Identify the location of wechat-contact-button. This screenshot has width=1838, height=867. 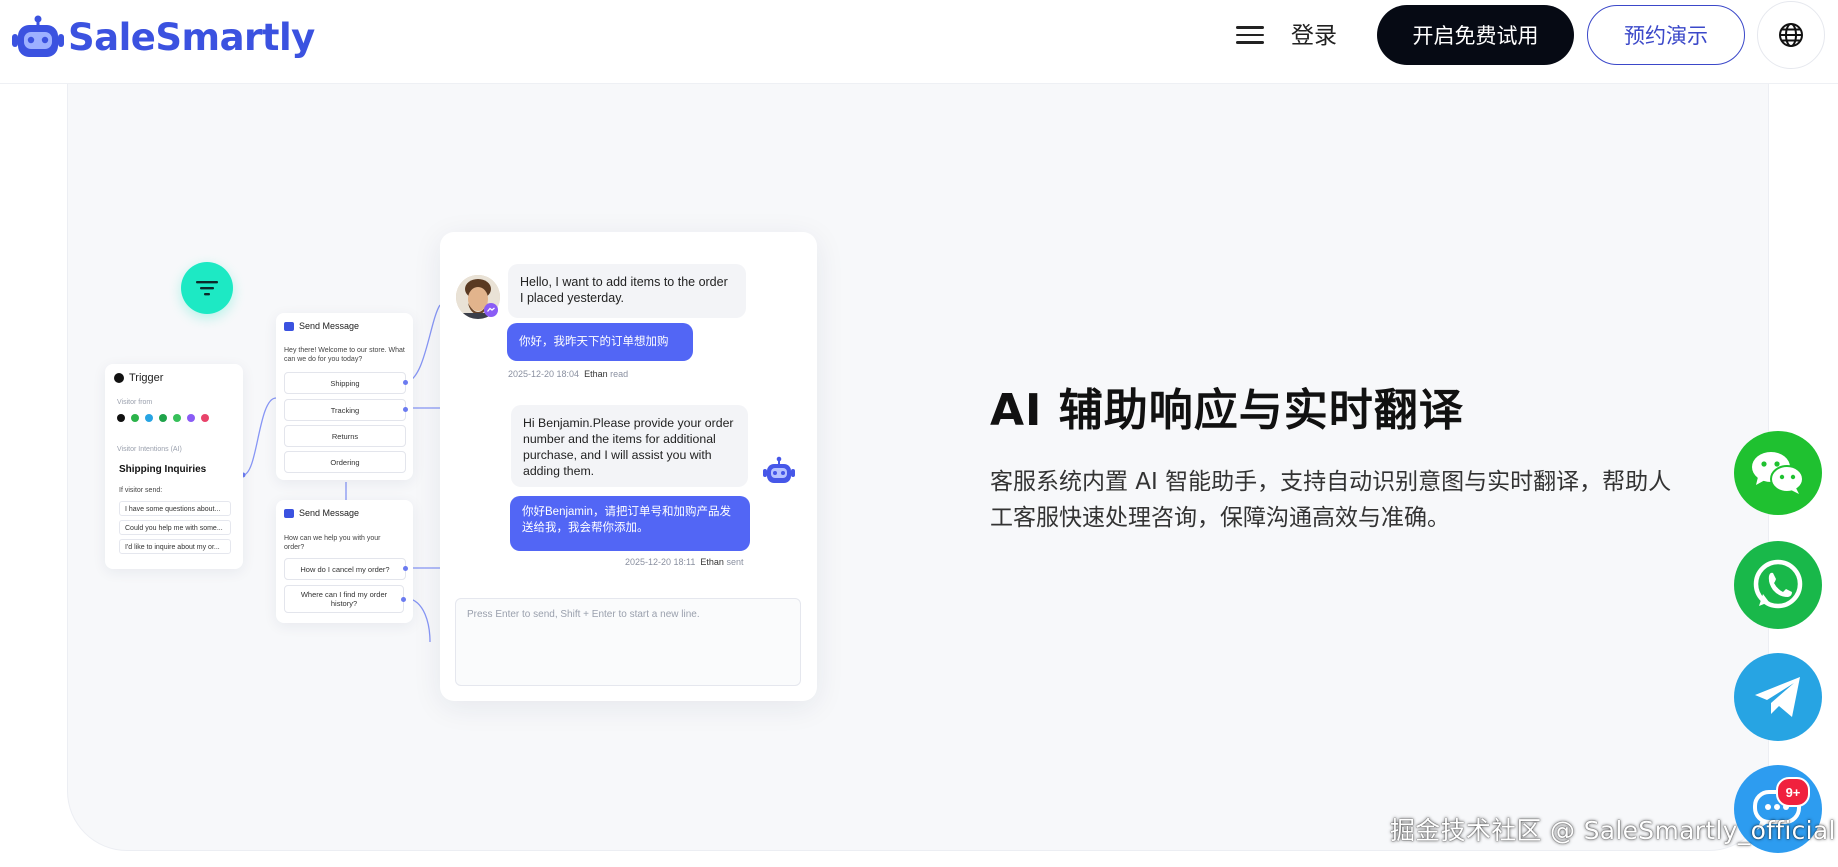
(1778, 473).